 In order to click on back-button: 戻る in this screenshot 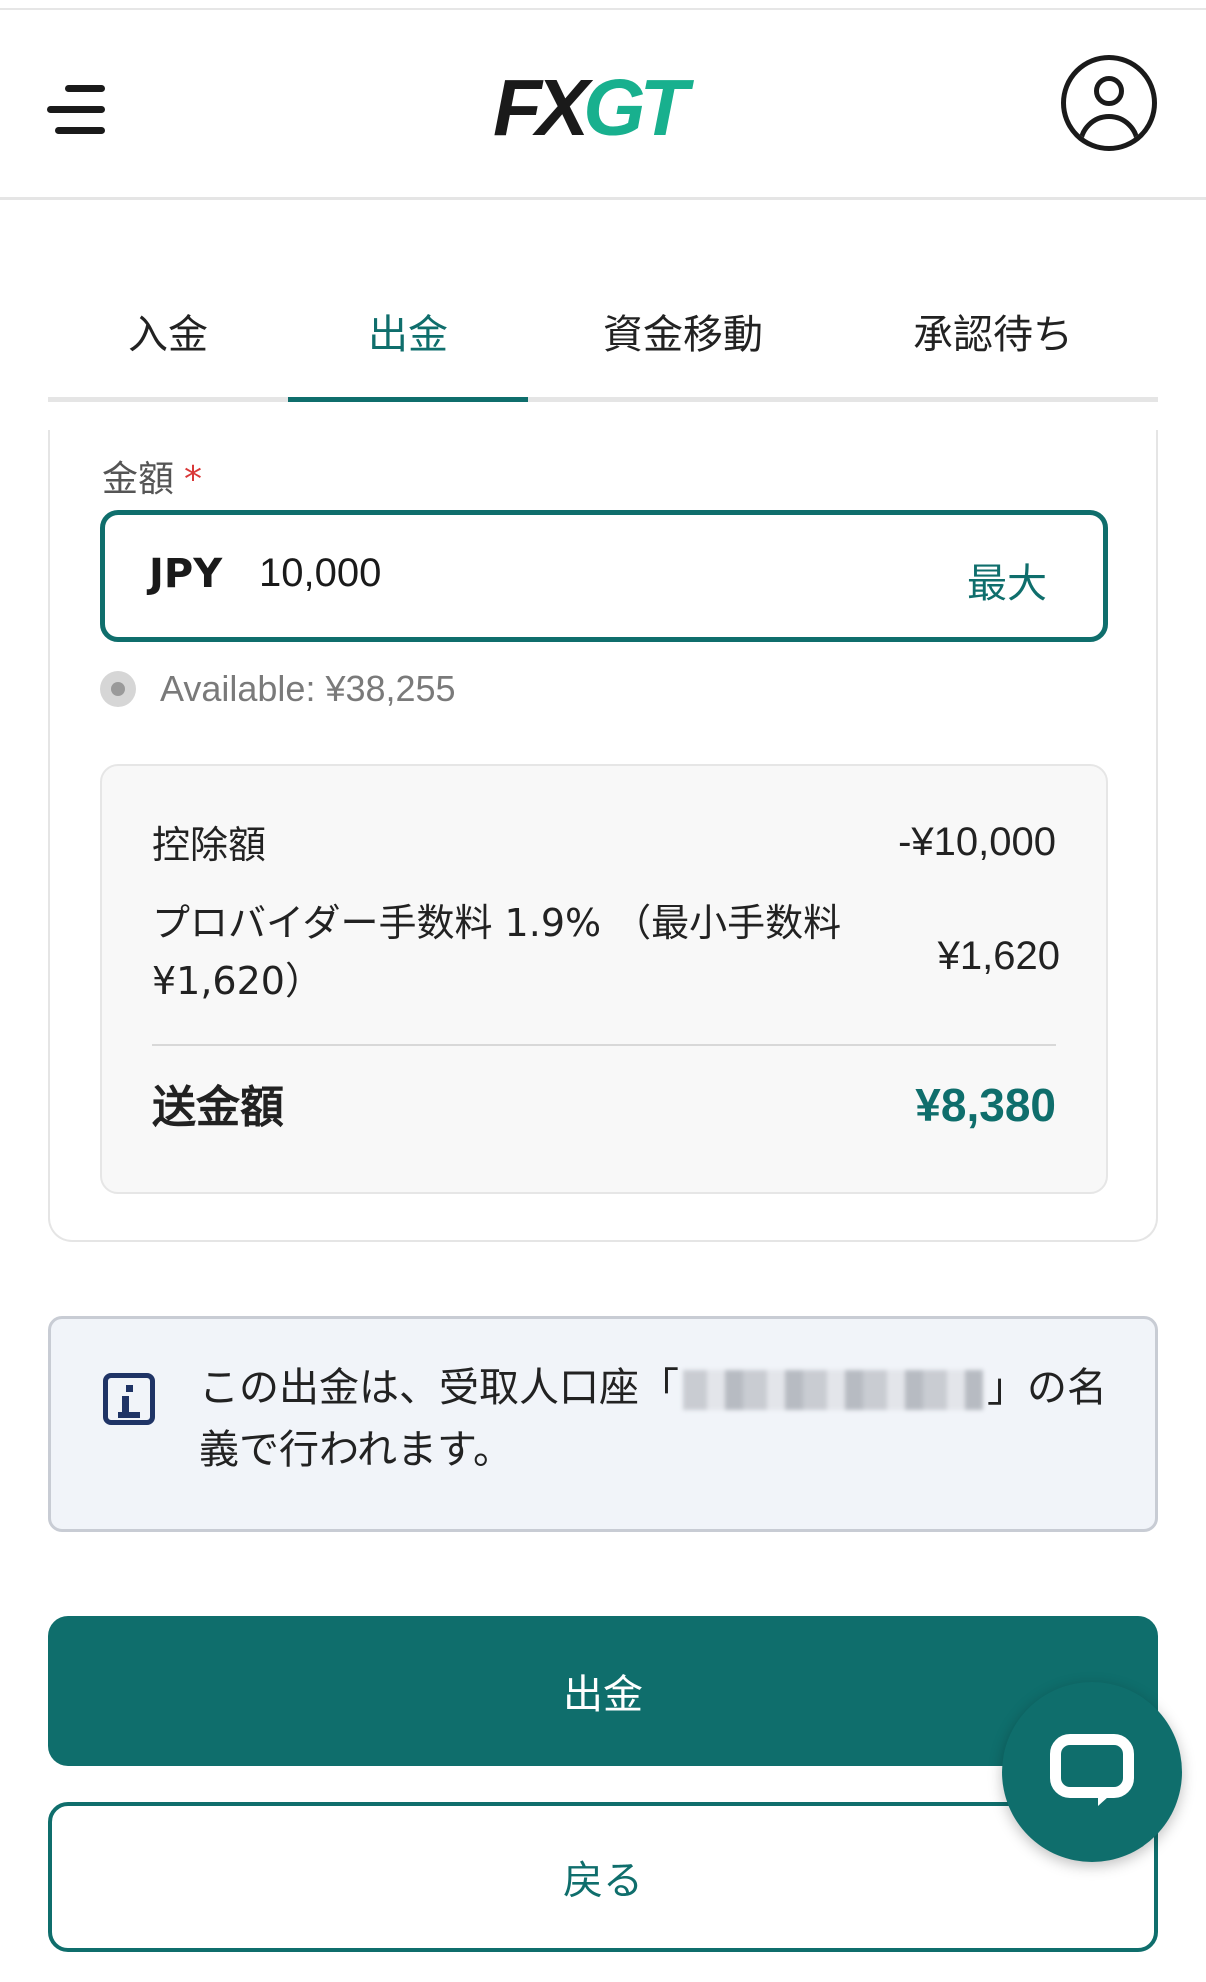, I will do `click(603, 1877)`.